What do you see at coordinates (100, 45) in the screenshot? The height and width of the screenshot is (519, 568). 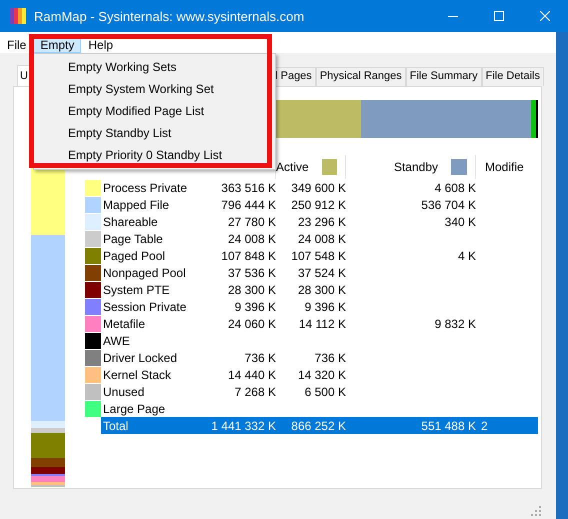 I see `menu-item: Help` at bounding box center [100, 45].